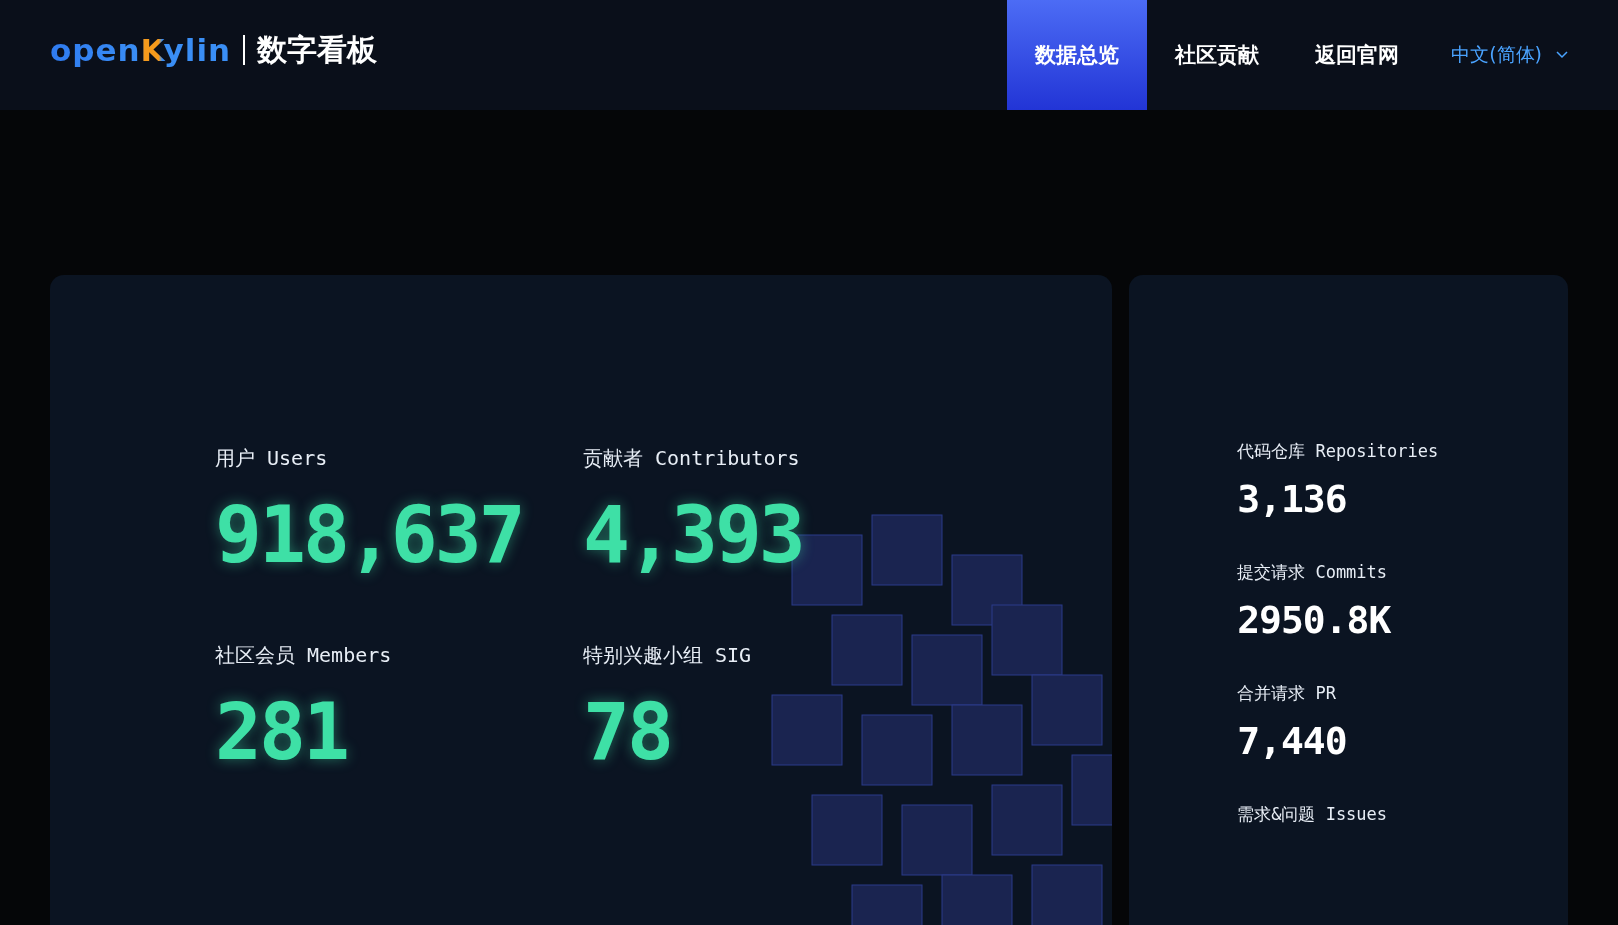  I want to click on stat-value: 918,637, so click(369, 535).